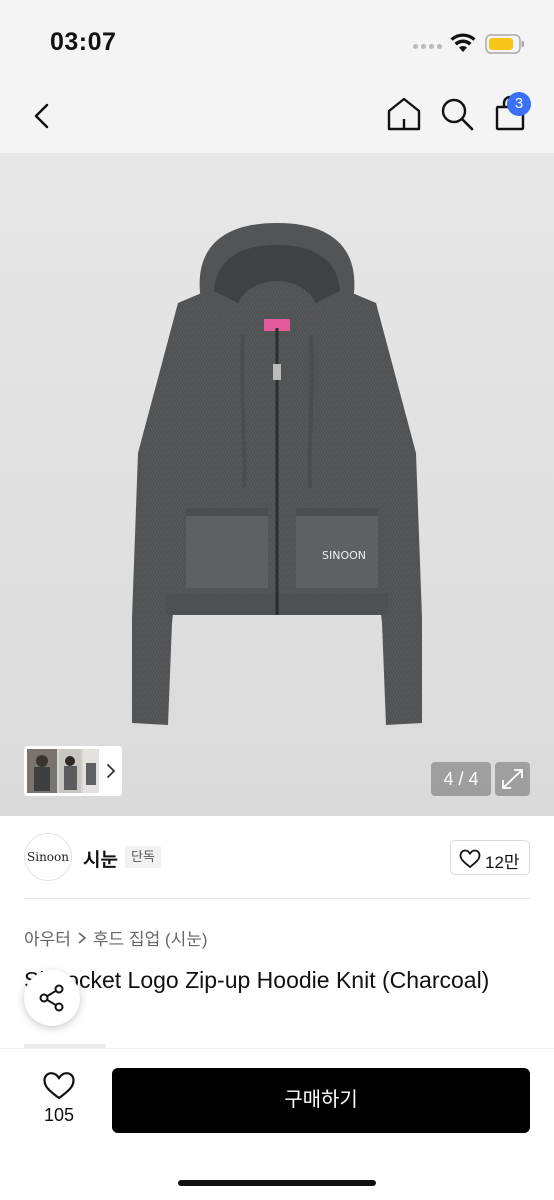  I want to click on expand-button, so click(512, 779).